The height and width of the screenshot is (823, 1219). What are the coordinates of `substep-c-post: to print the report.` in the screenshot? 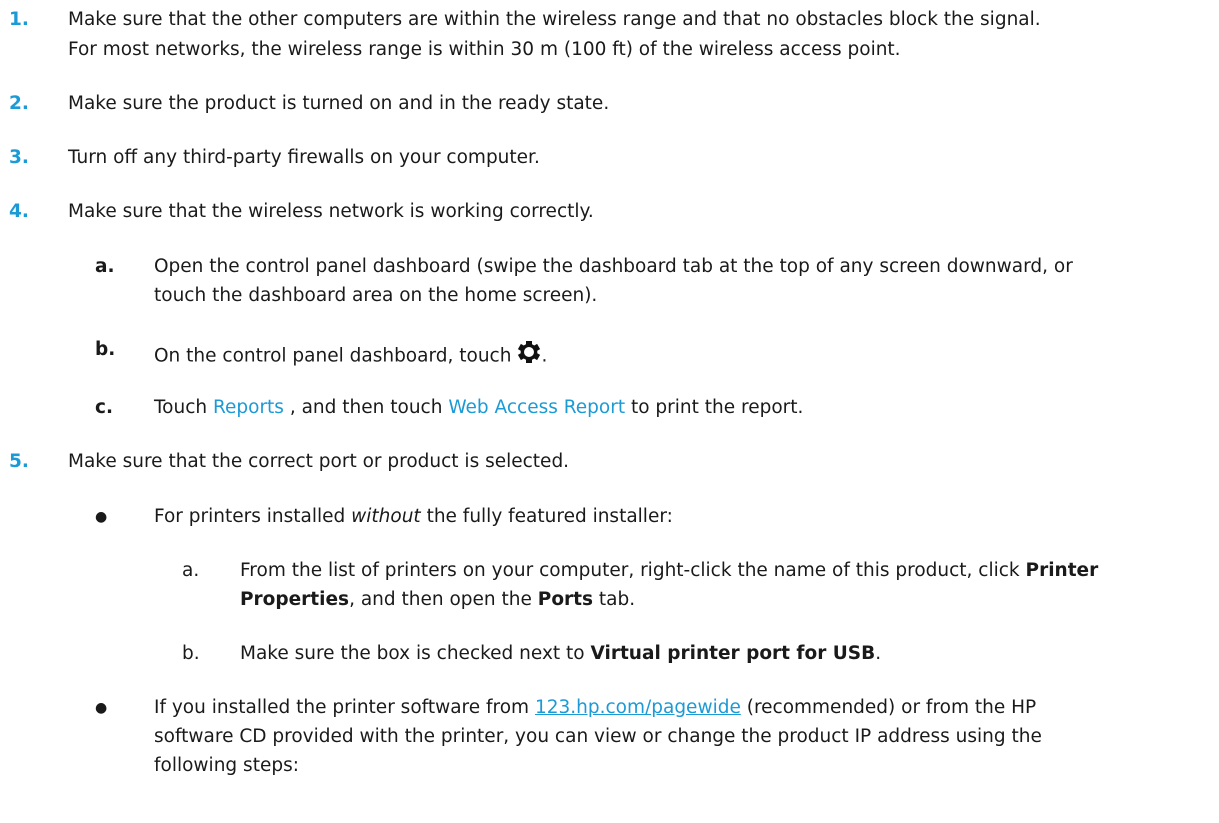 It's located at (714, 407).